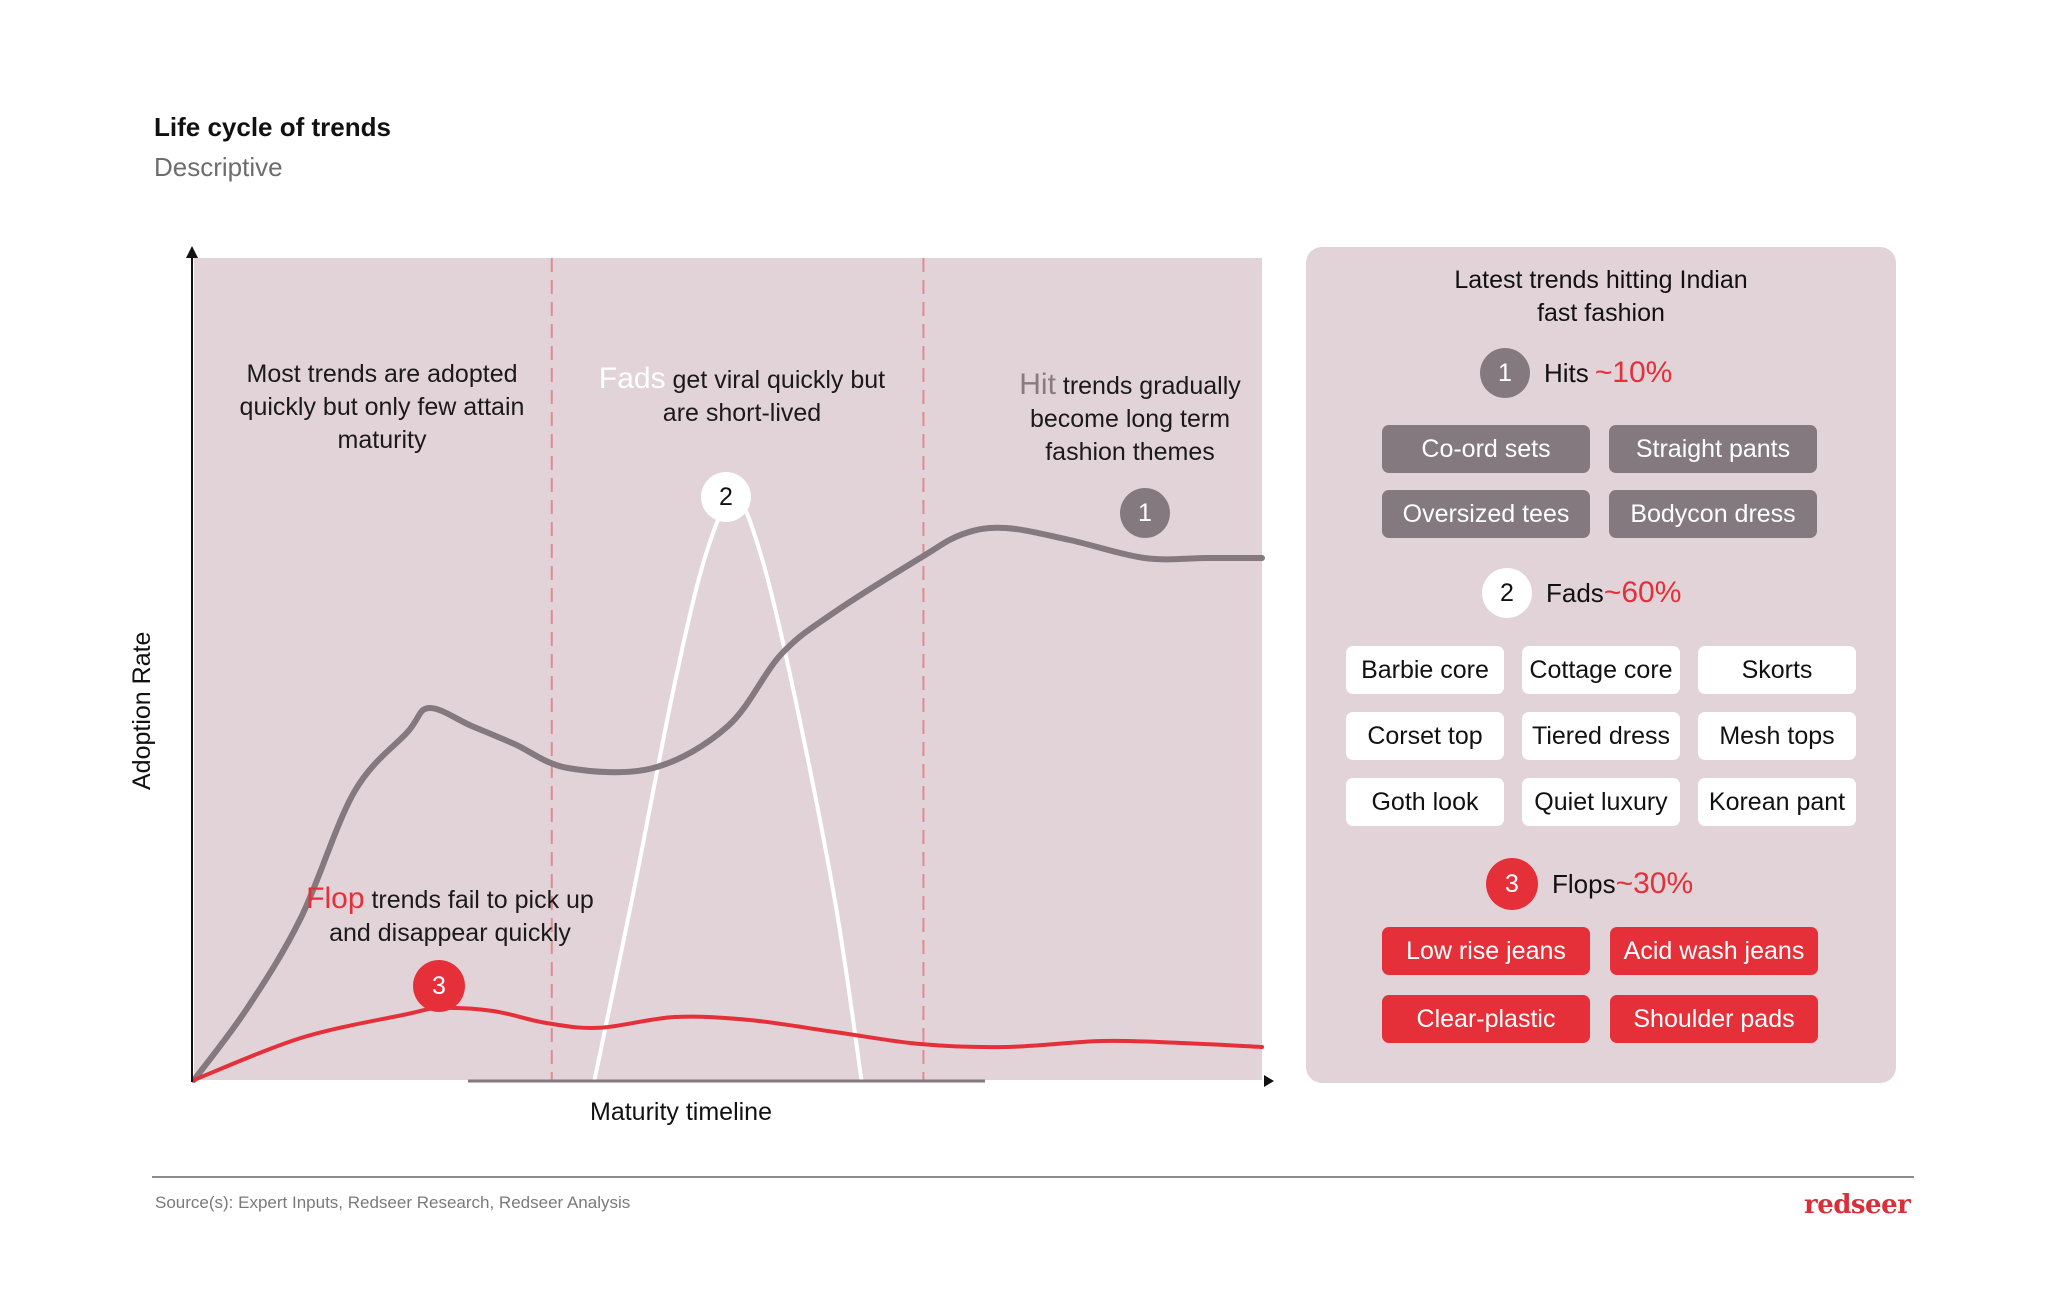 The width and height of the screenshot is (2048, 1313). Describe the element at coordinates (1642, 592) in the screenshot. I see `fads-share: ~60%` at that location.